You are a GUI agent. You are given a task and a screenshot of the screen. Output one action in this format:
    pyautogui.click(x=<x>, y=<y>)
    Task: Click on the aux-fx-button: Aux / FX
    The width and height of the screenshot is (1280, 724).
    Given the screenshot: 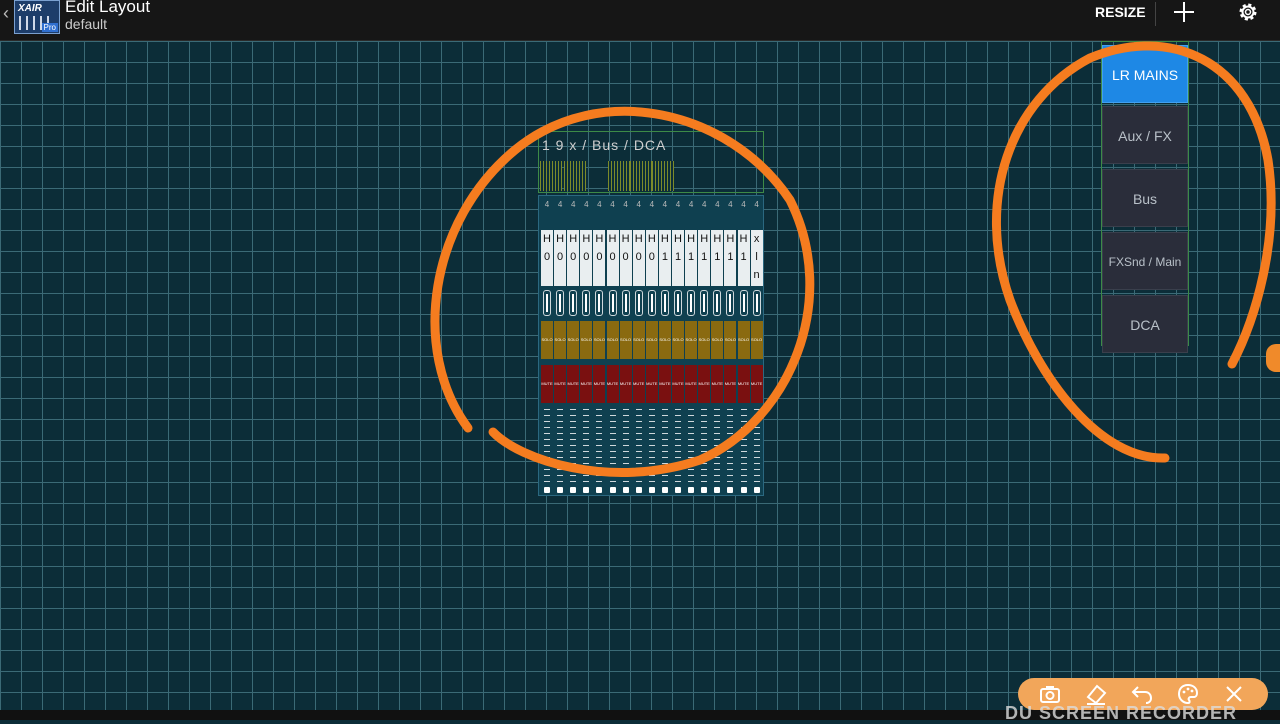 What is the action you would take?
    pyautogui.click(x=1145, y=135)
    